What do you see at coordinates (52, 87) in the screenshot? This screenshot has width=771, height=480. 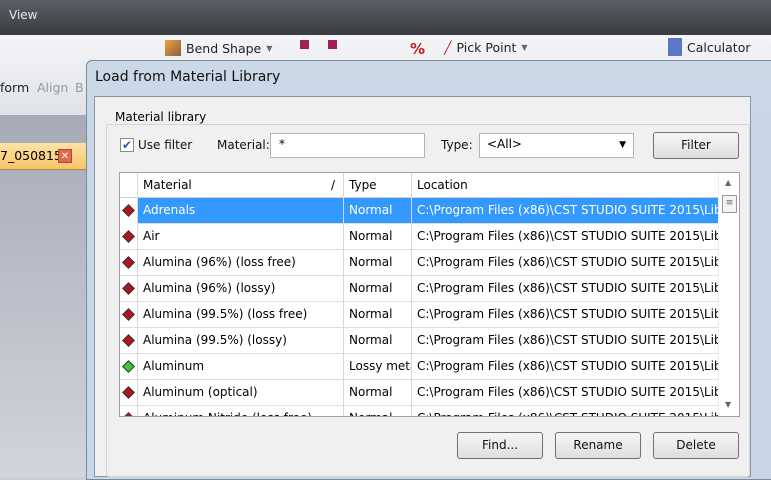 I see `align-button: Align` at bounding box center [52, 87].